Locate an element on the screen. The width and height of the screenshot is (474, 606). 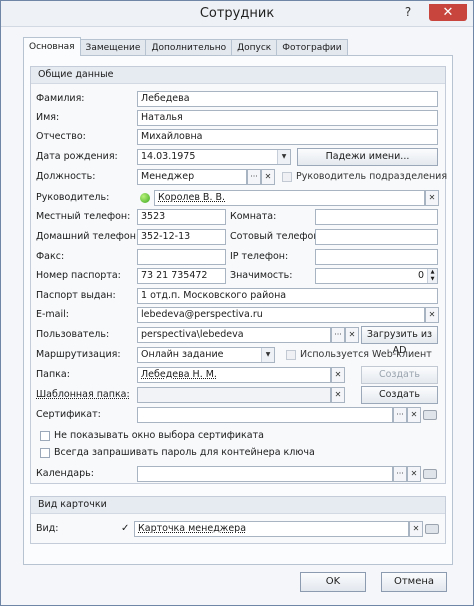
routing-select: Онлайн задание ▼ is located at coordinates (206, 355).